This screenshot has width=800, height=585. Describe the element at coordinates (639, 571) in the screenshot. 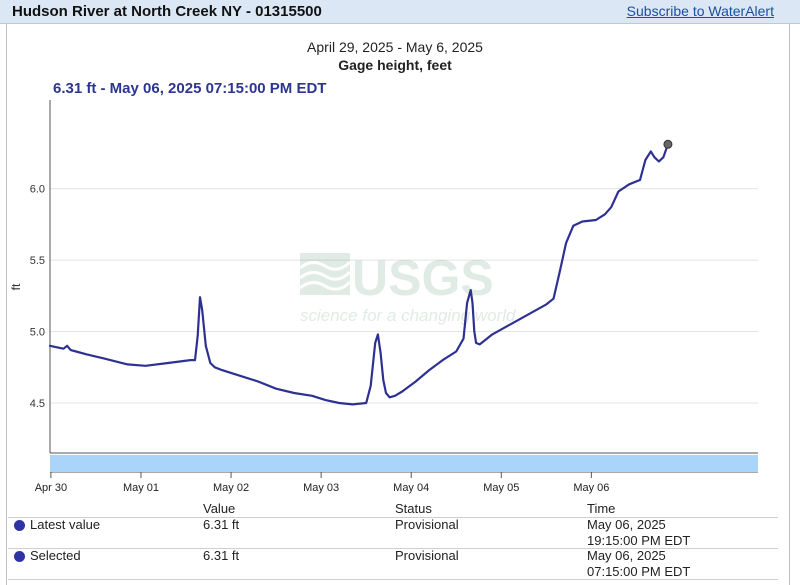

I see `row-time-clock: 07:15:00 PM EDT` at that location.